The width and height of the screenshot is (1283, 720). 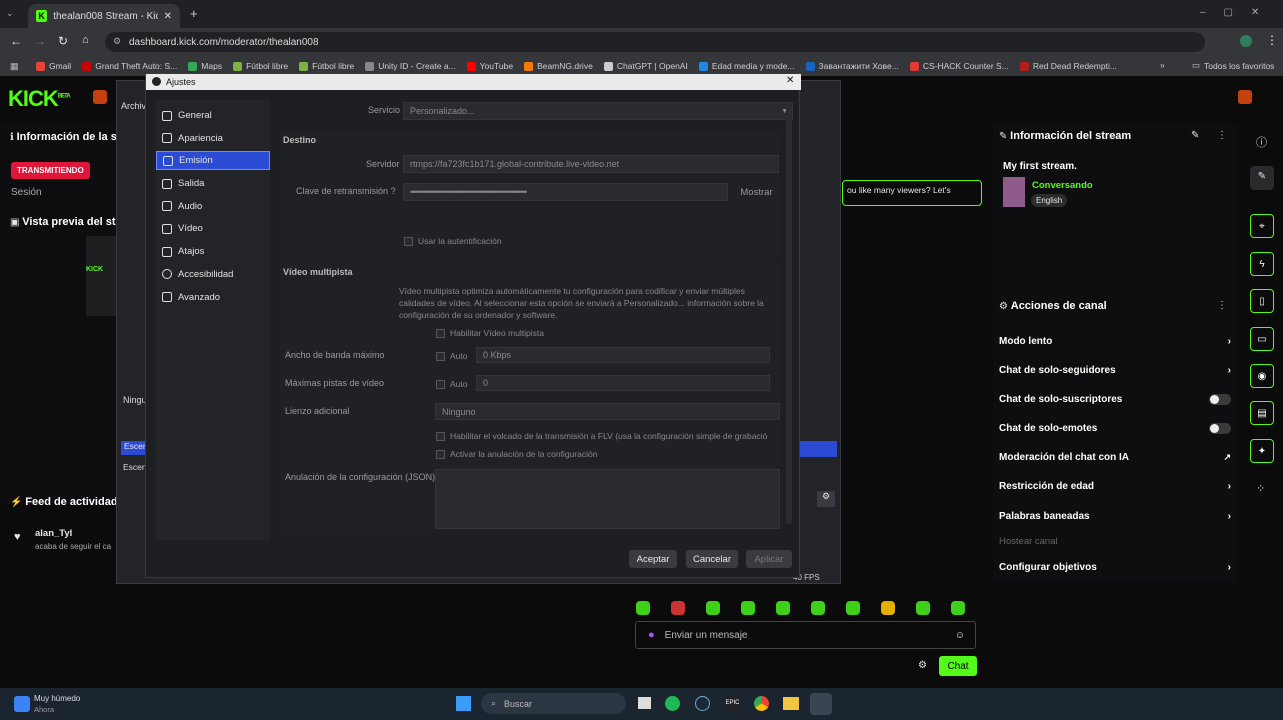 I want to click on new-tab-icon: +, so click(x=194, y=13).